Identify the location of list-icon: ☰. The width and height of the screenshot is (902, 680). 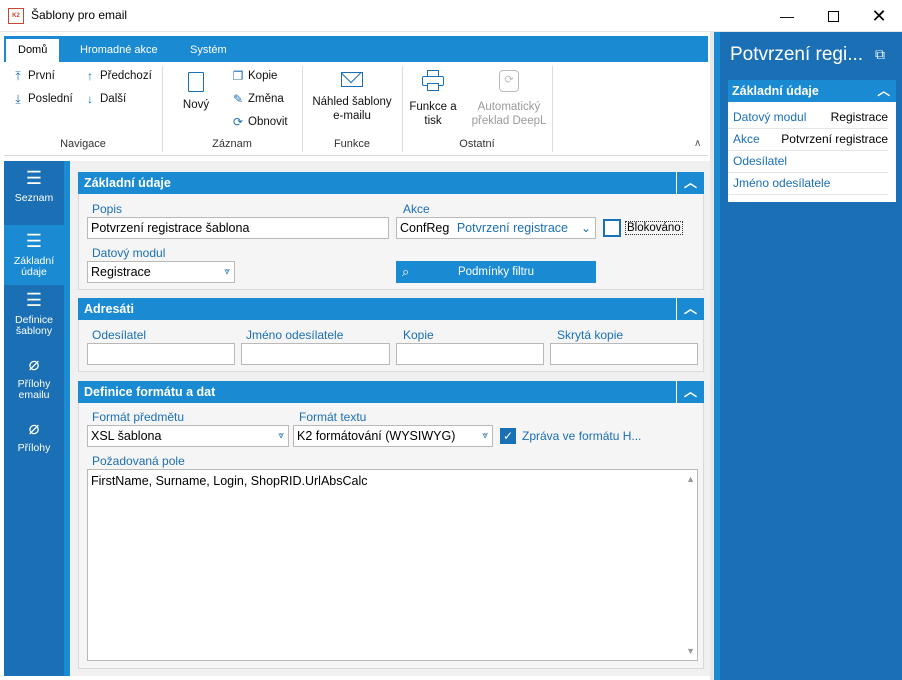
(34, 178).